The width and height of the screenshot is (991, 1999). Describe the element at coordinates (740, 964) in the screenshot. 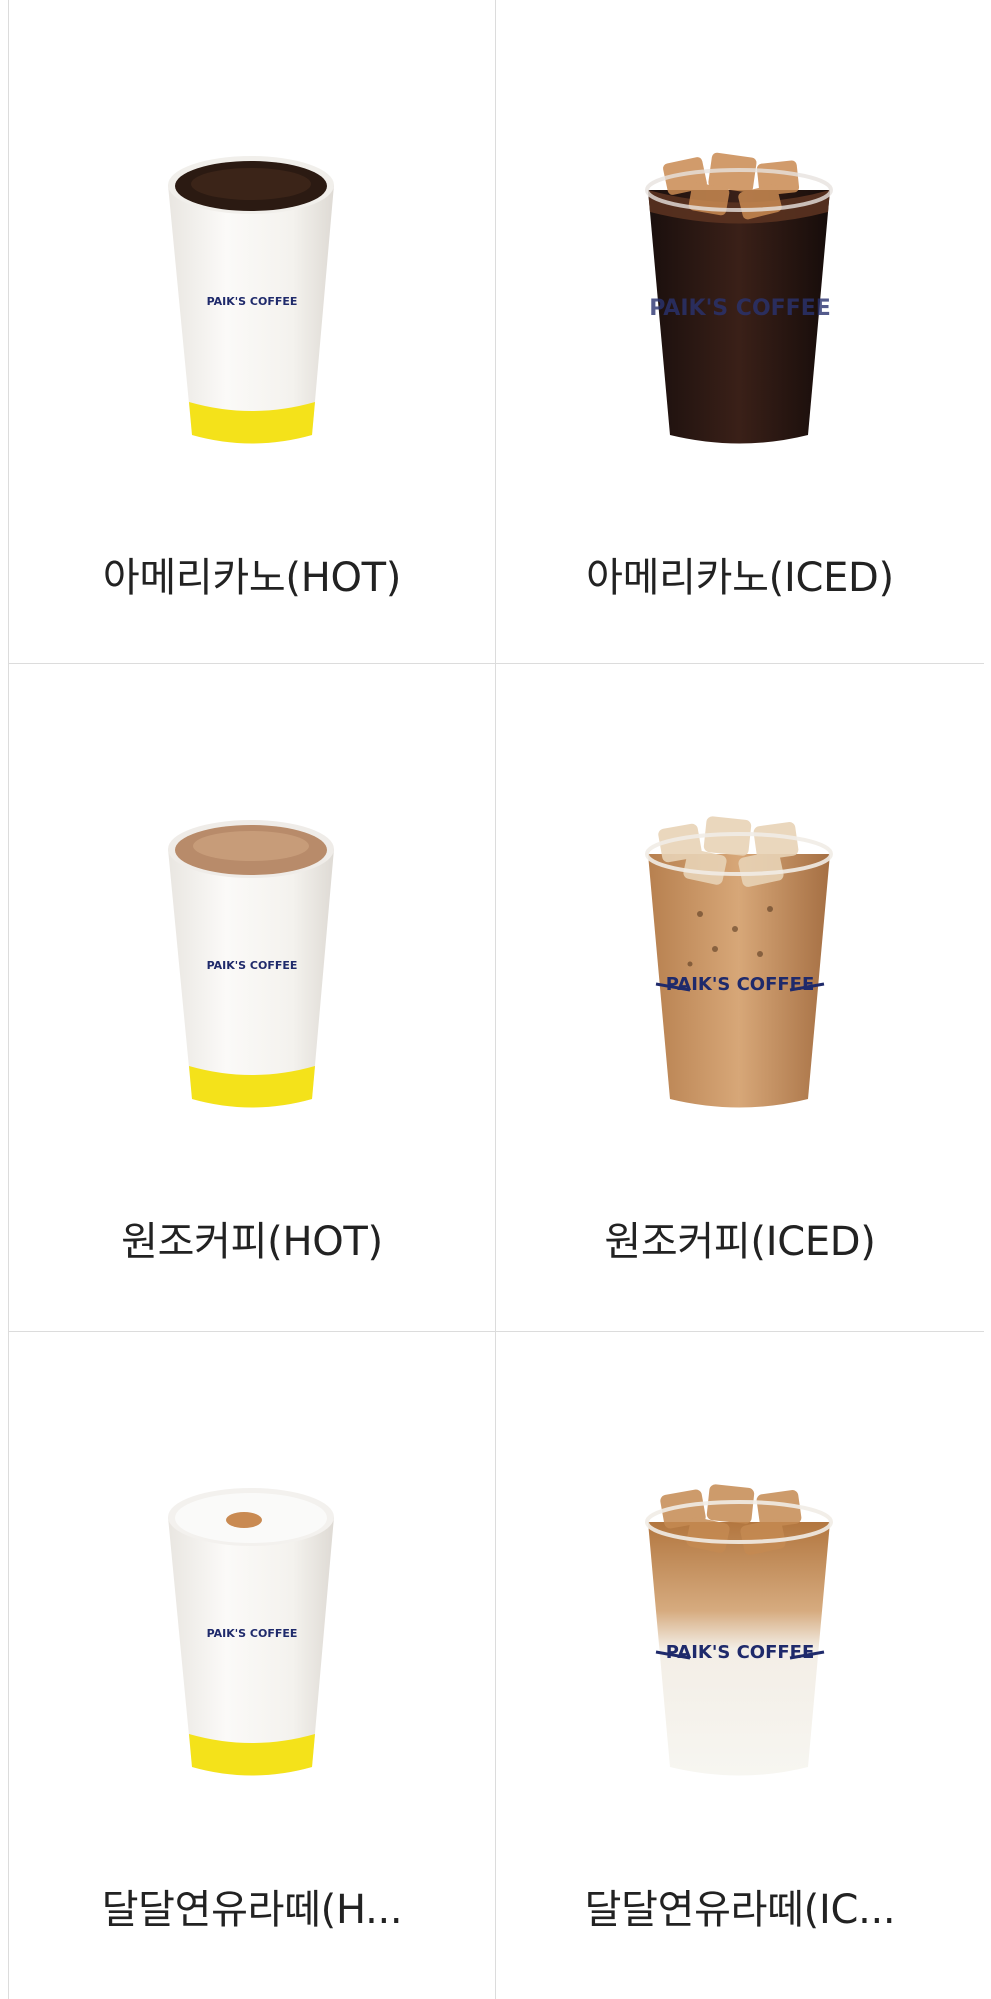

I see `iced-cup-original-coffee-icon: PAIK'S COFFEE` at that location.